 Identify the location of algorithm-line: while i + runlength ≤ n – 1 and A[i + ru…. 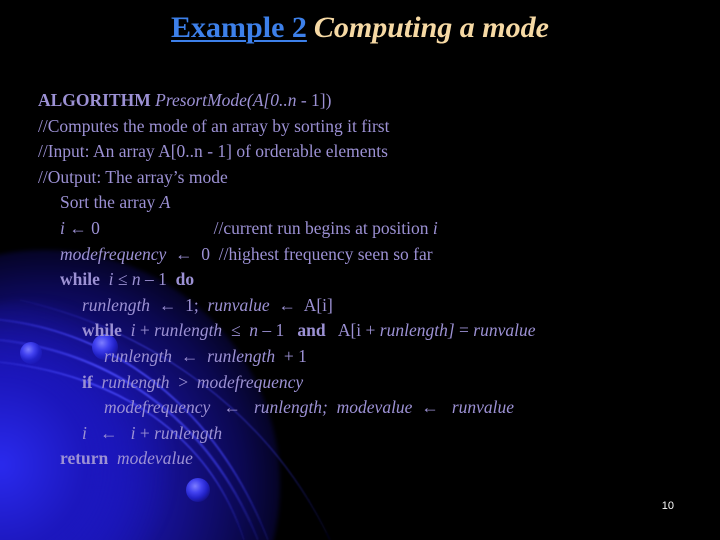
(309, 330).